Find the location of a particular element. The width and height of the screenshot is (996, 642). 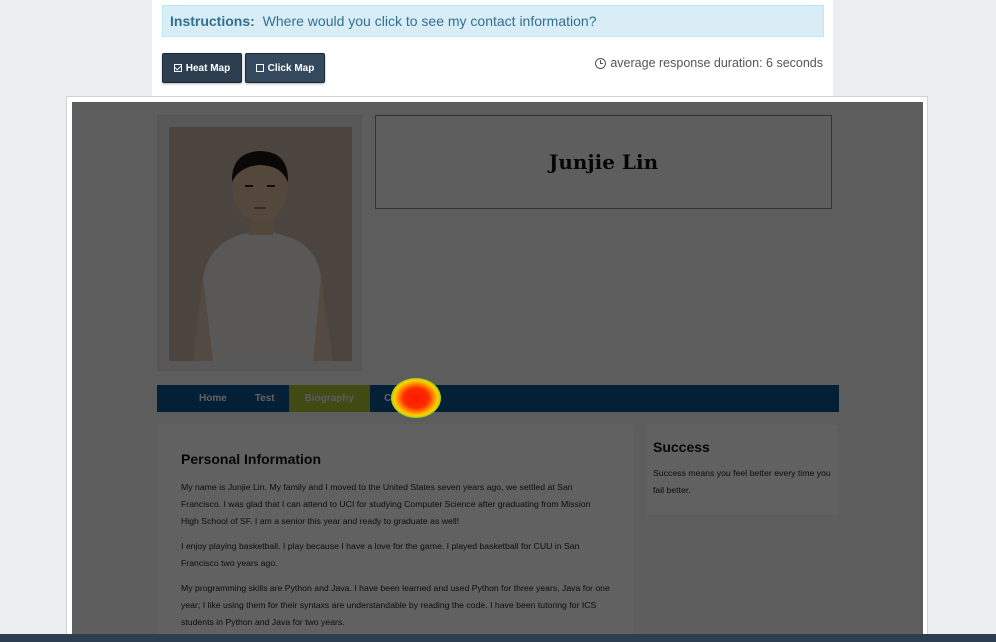

personal-info-heading: Personal Information is located at coordinates (251, 459).